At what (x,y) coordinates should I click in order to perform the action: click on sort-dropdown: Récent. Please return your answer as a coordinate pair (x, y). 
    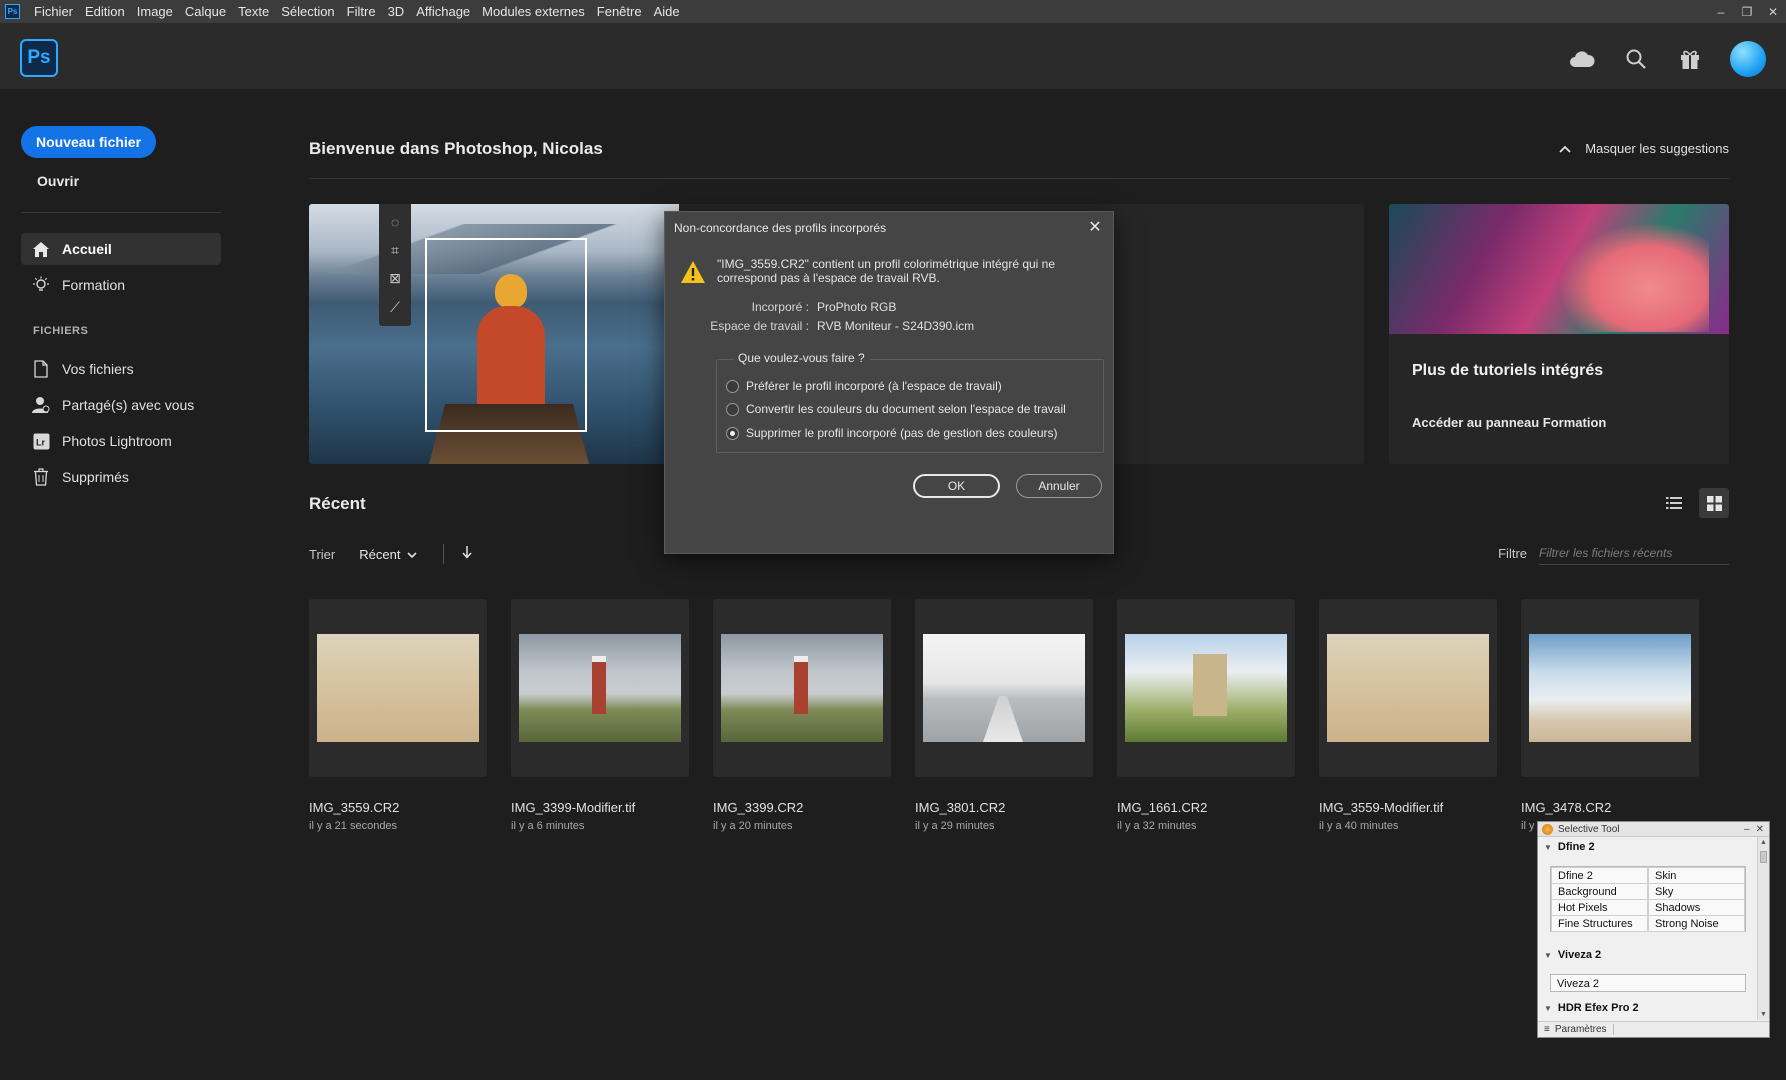
    Looking at the image, I should click on (388, 554).